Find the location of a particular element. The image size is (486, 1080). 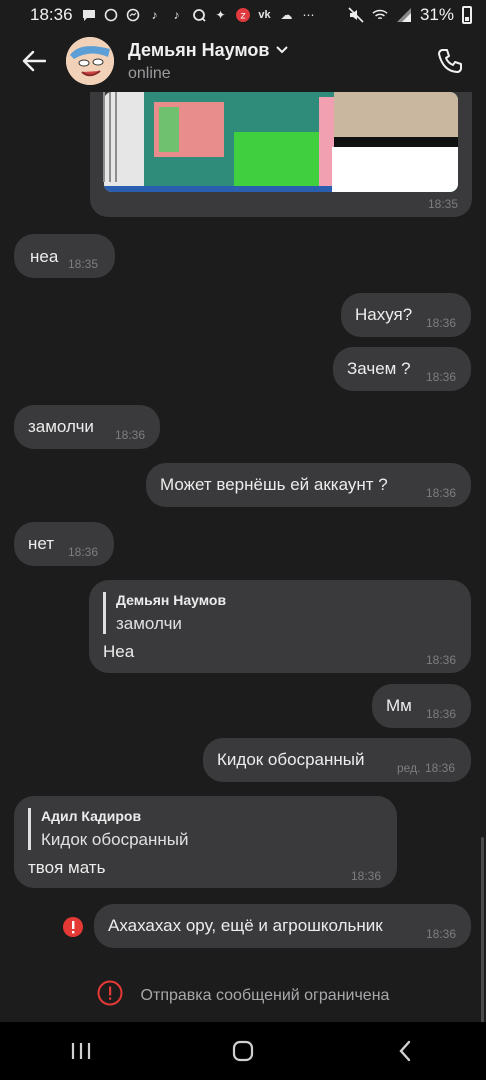

message-time: 18:35 is located at coordinates (442, 204).